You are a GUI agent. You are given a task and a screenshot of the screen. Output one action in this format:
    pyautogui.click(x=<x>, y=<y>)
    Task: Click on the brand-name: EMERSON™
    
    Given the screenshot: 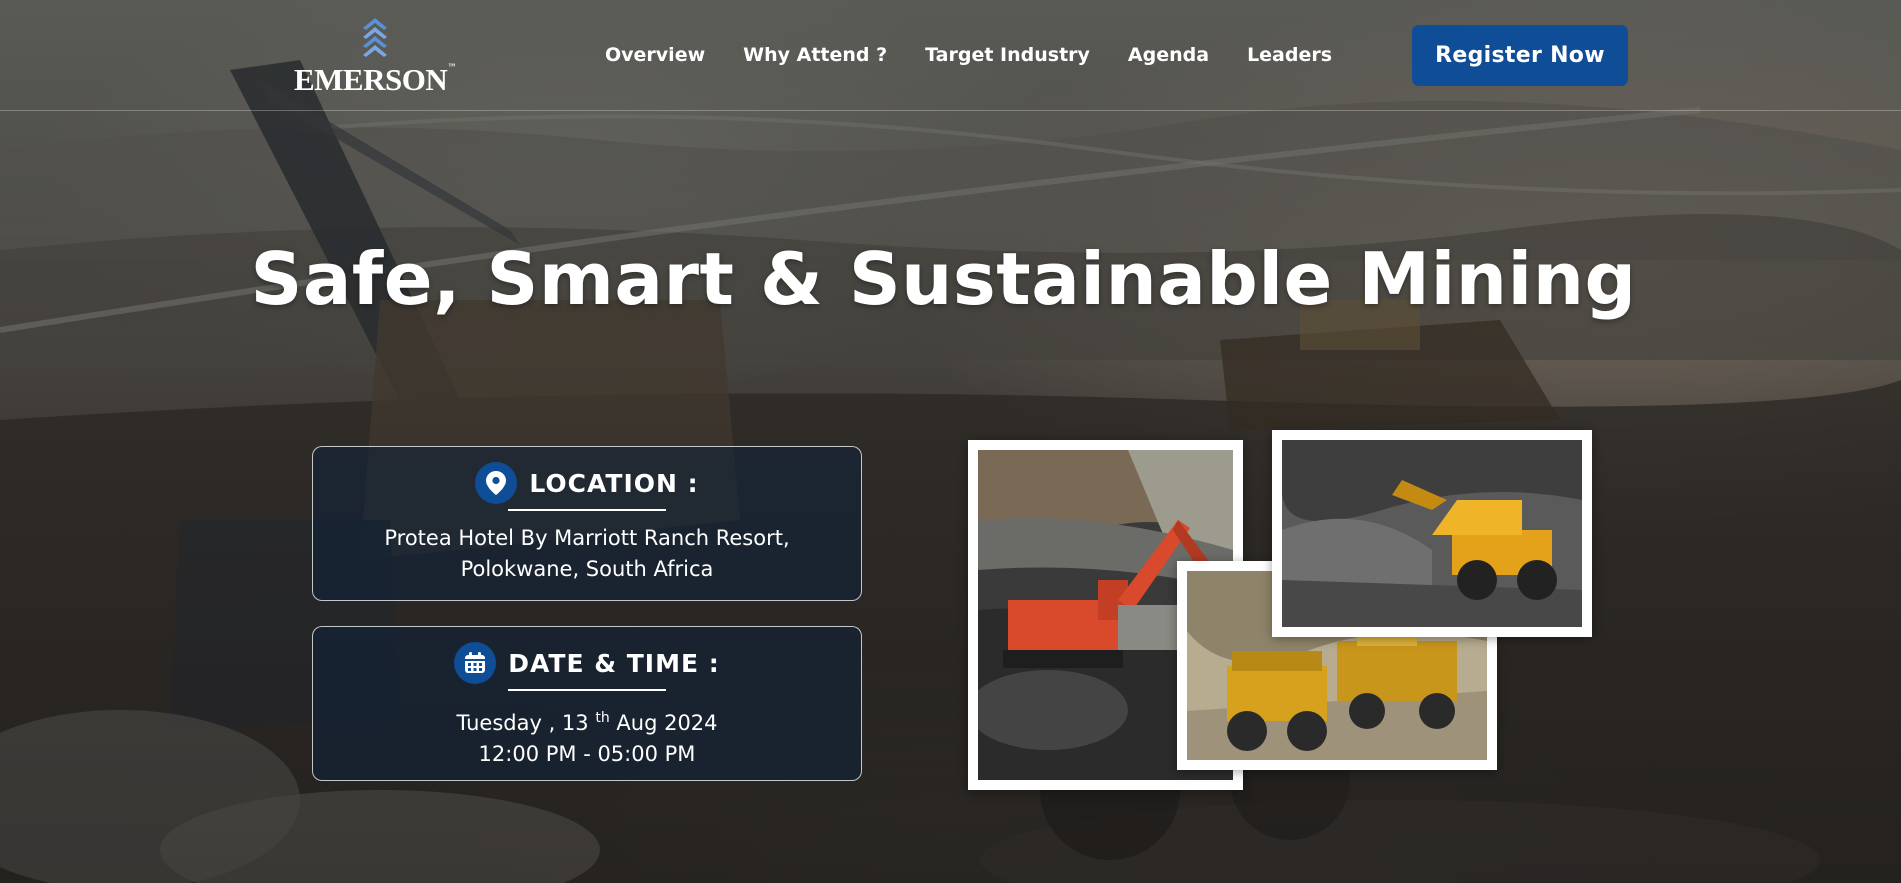 What is the action you would take?
    pyautogui.click(x=374, y=79)
    